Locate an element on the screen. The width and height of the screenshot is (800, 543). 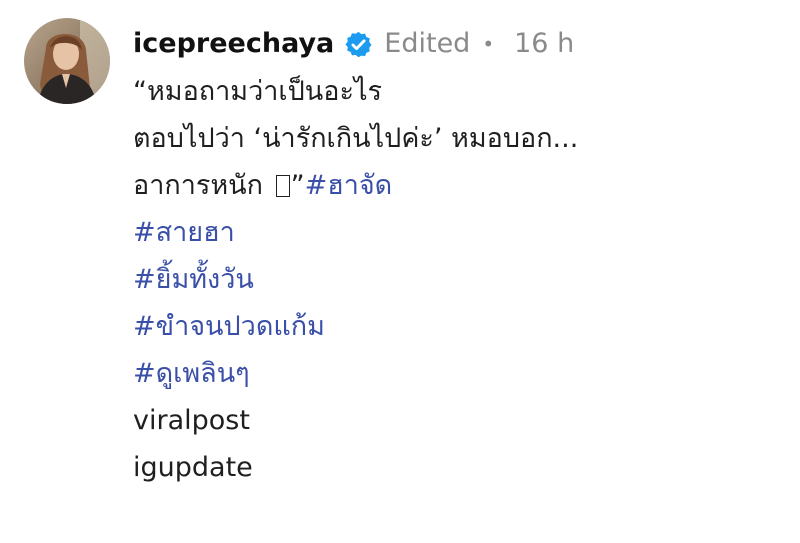
hashtag-line: #ยิ้มทั้งวัน is located at coordinates (461, 279).